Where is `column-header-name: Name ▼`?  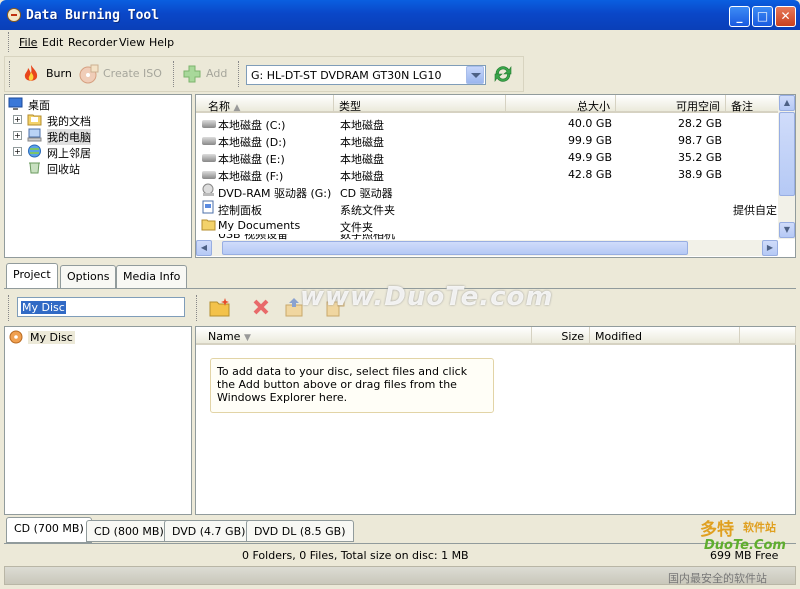 column-header-name: Name ▼ is located at coordinates (364, 336).